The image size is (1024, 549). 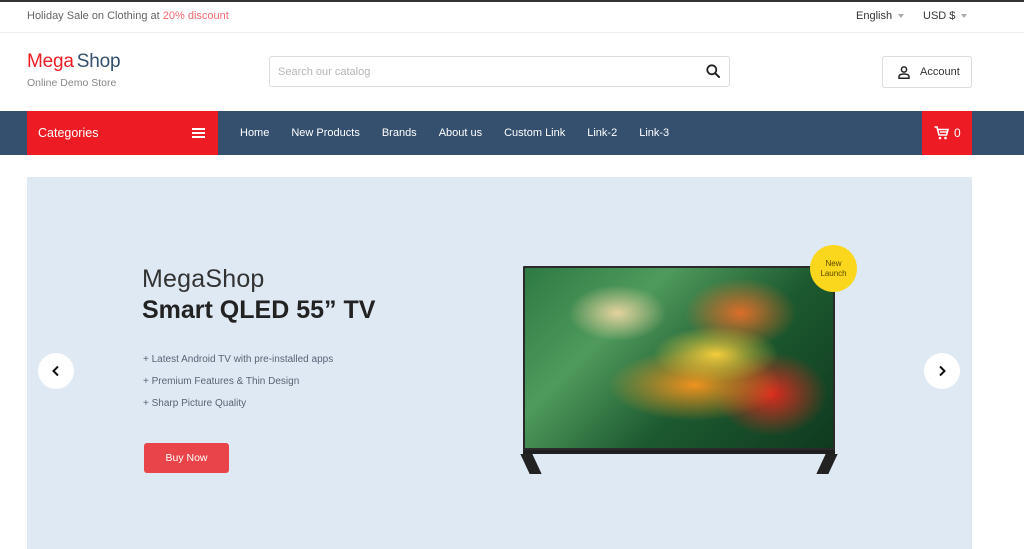 I want to click on cart-count: 0, so click(x=957, y=133).